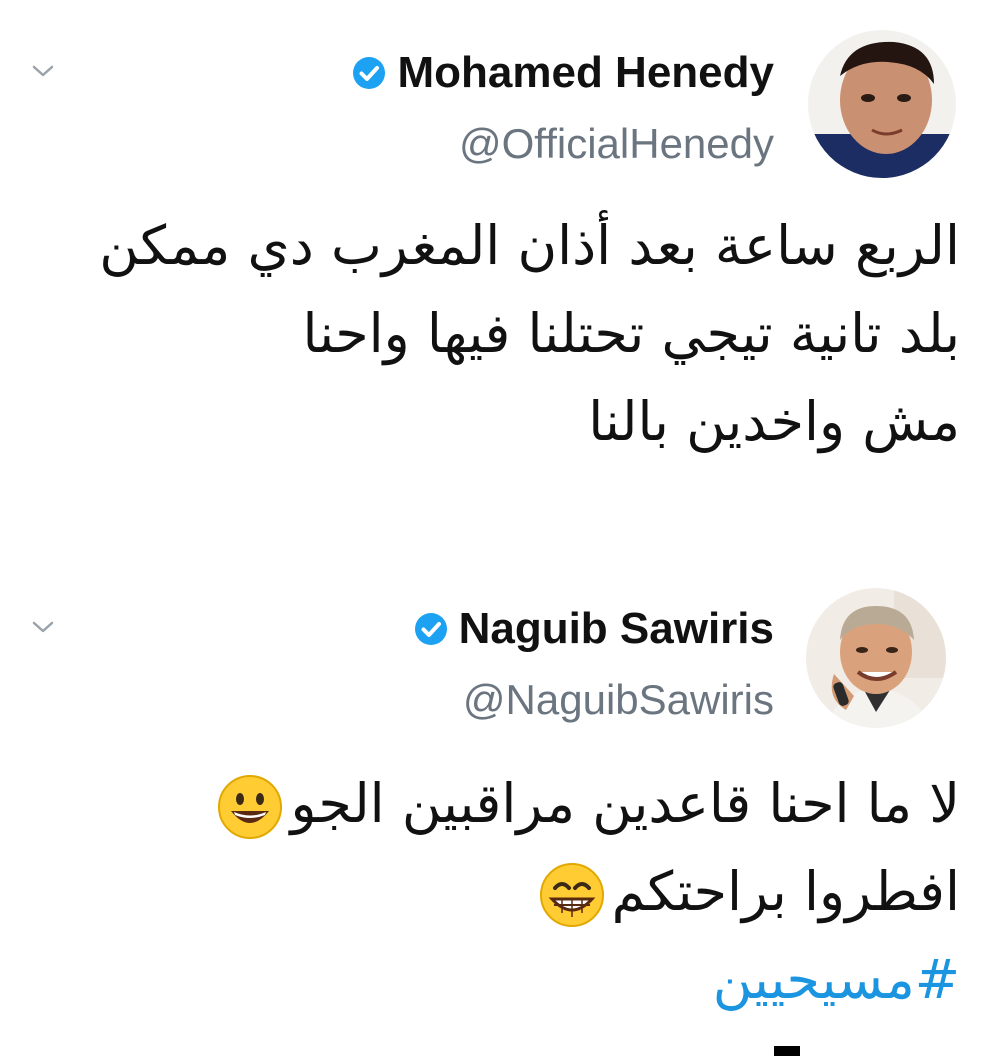  I want to click on tweet-text-line: بلد تانية تيجي تحتلنا فيها واحنا, so click(631, 333).